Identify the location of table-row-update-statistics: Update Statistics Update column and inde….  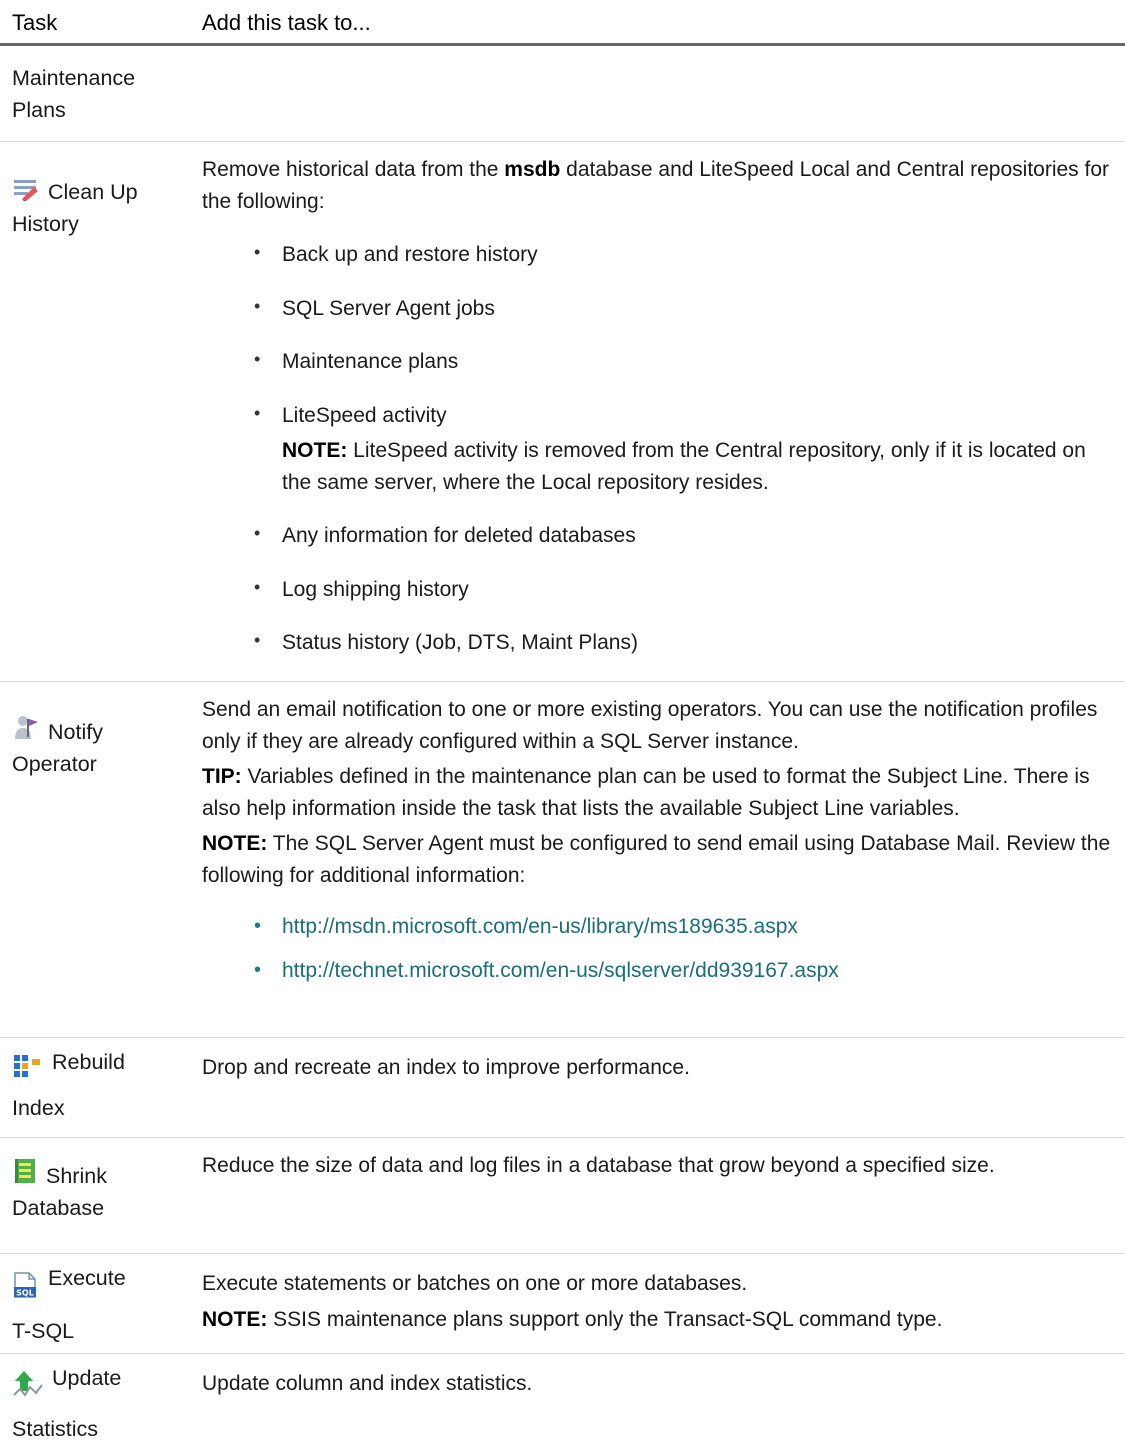
(562, 1397).